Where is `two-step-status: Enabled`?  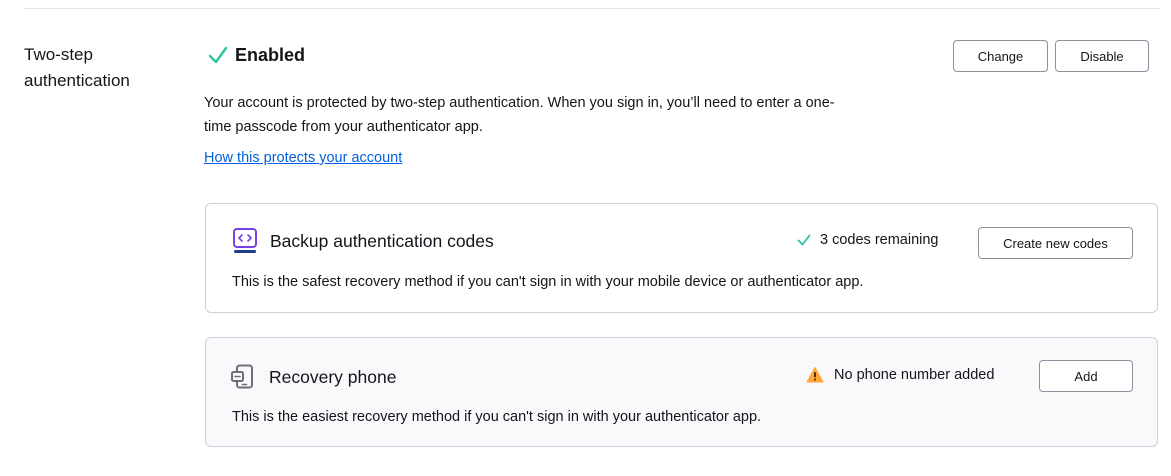 two-step-status: Enabled is located at coordinates (256, 55).